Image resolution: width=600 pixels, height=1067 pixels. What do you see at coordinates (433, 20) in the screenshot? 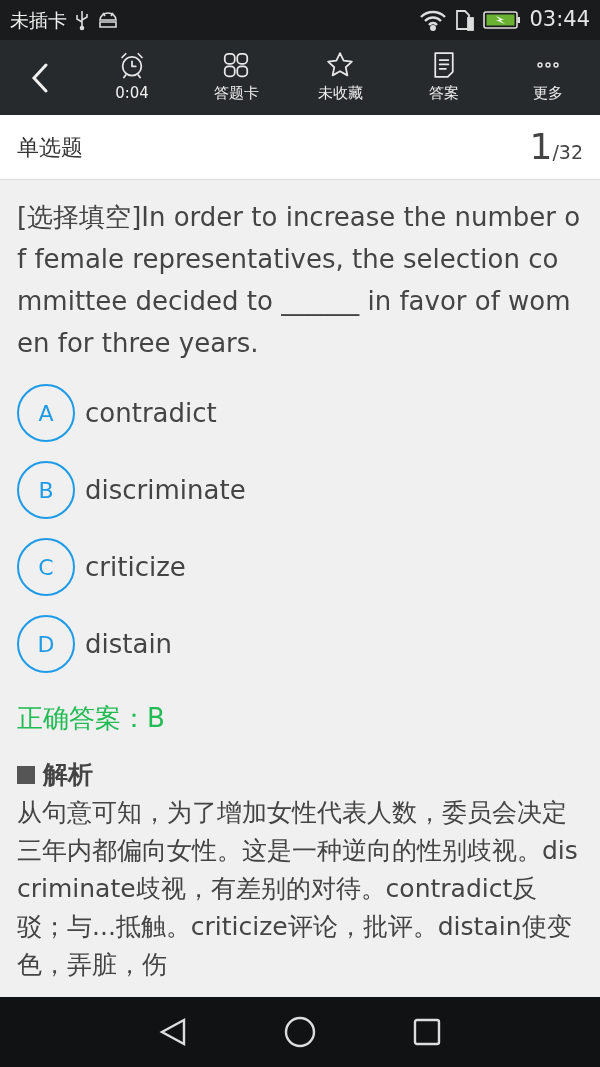
I see `wifi-icon` at bounding box center [433, 20].